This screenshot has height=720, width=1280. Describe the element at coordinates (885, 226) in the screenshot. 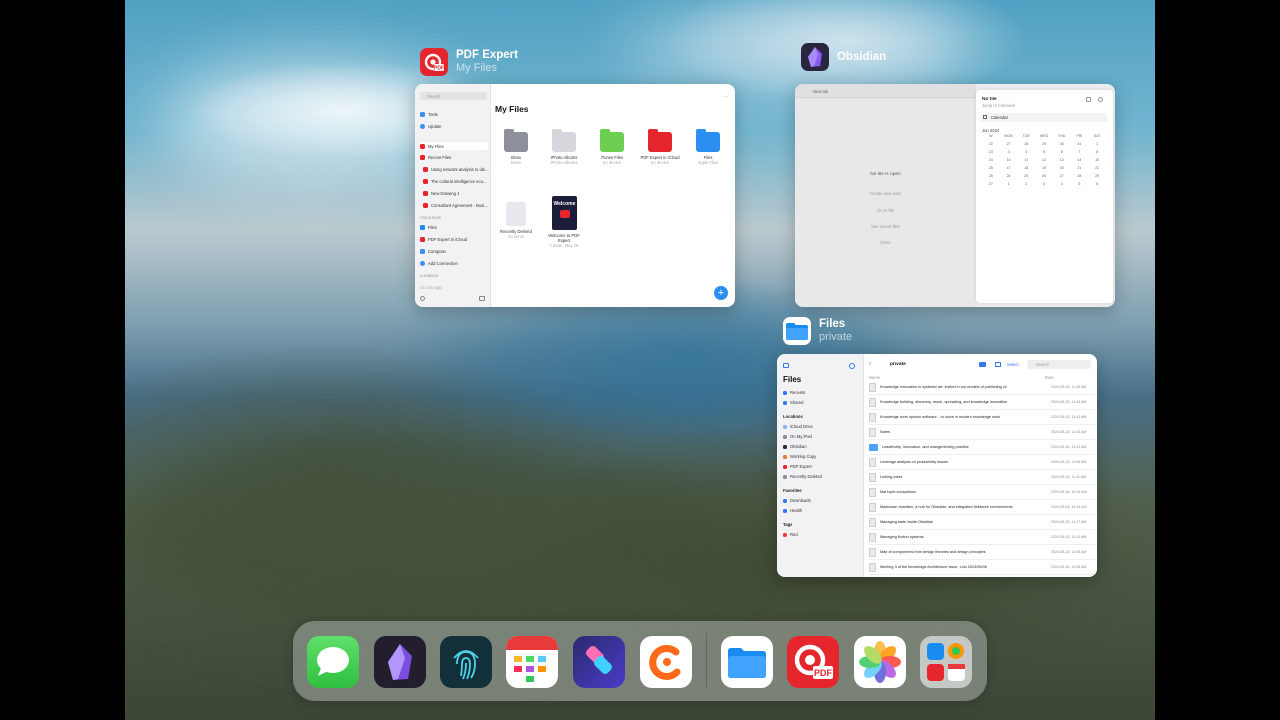

I see `recent-files-link: See recent files` at that location.